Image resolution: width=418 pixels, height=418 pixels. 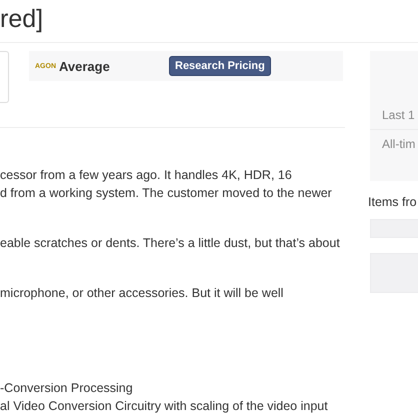 What do you see at coordinates (220, 66) in the screenshot?
I see `research-pricing-button: Research Pricing` at bounding box center [220, 66].